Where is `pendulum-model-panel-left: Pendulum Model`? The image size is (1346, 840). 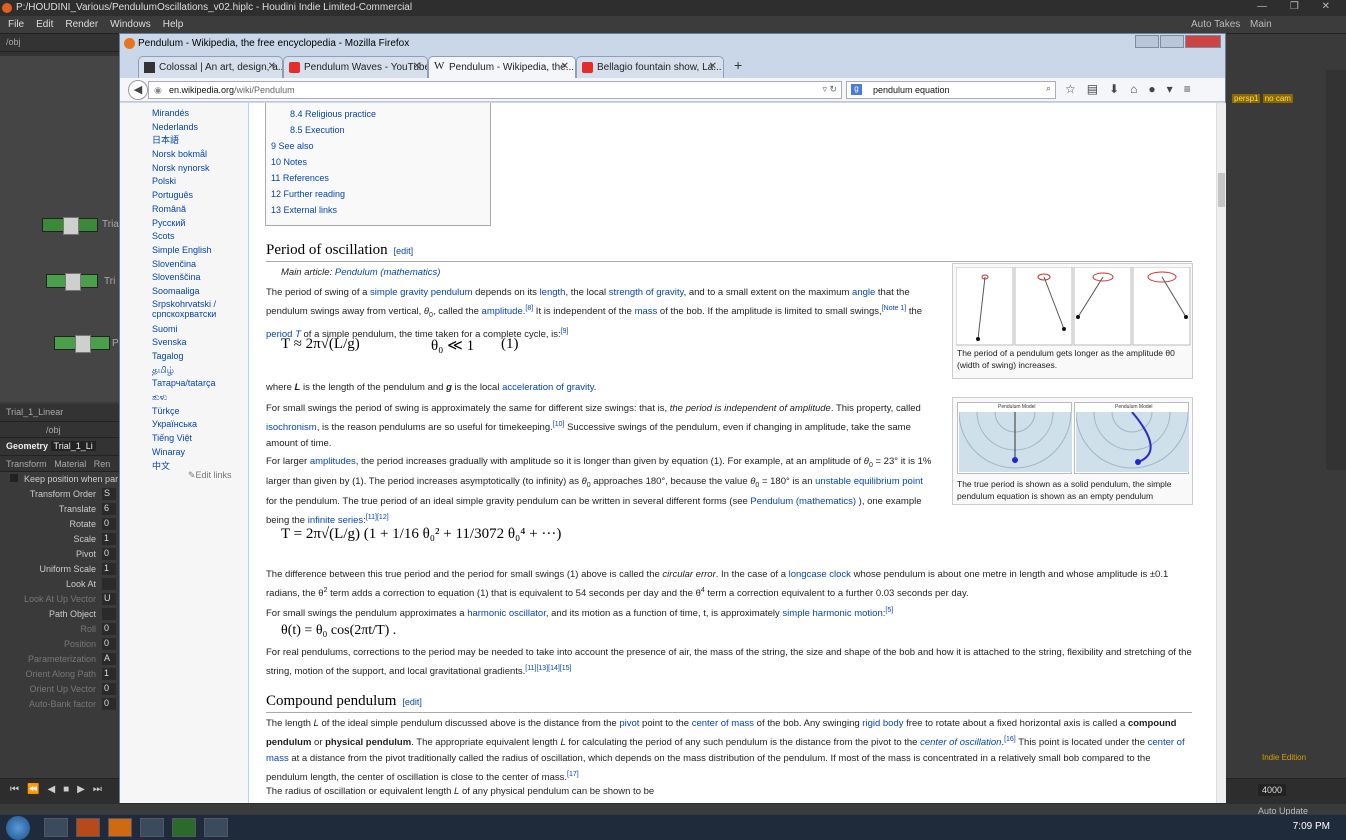
pendulum-model-panel-left: Pendulum Model is located at coordinates (1014, 438).